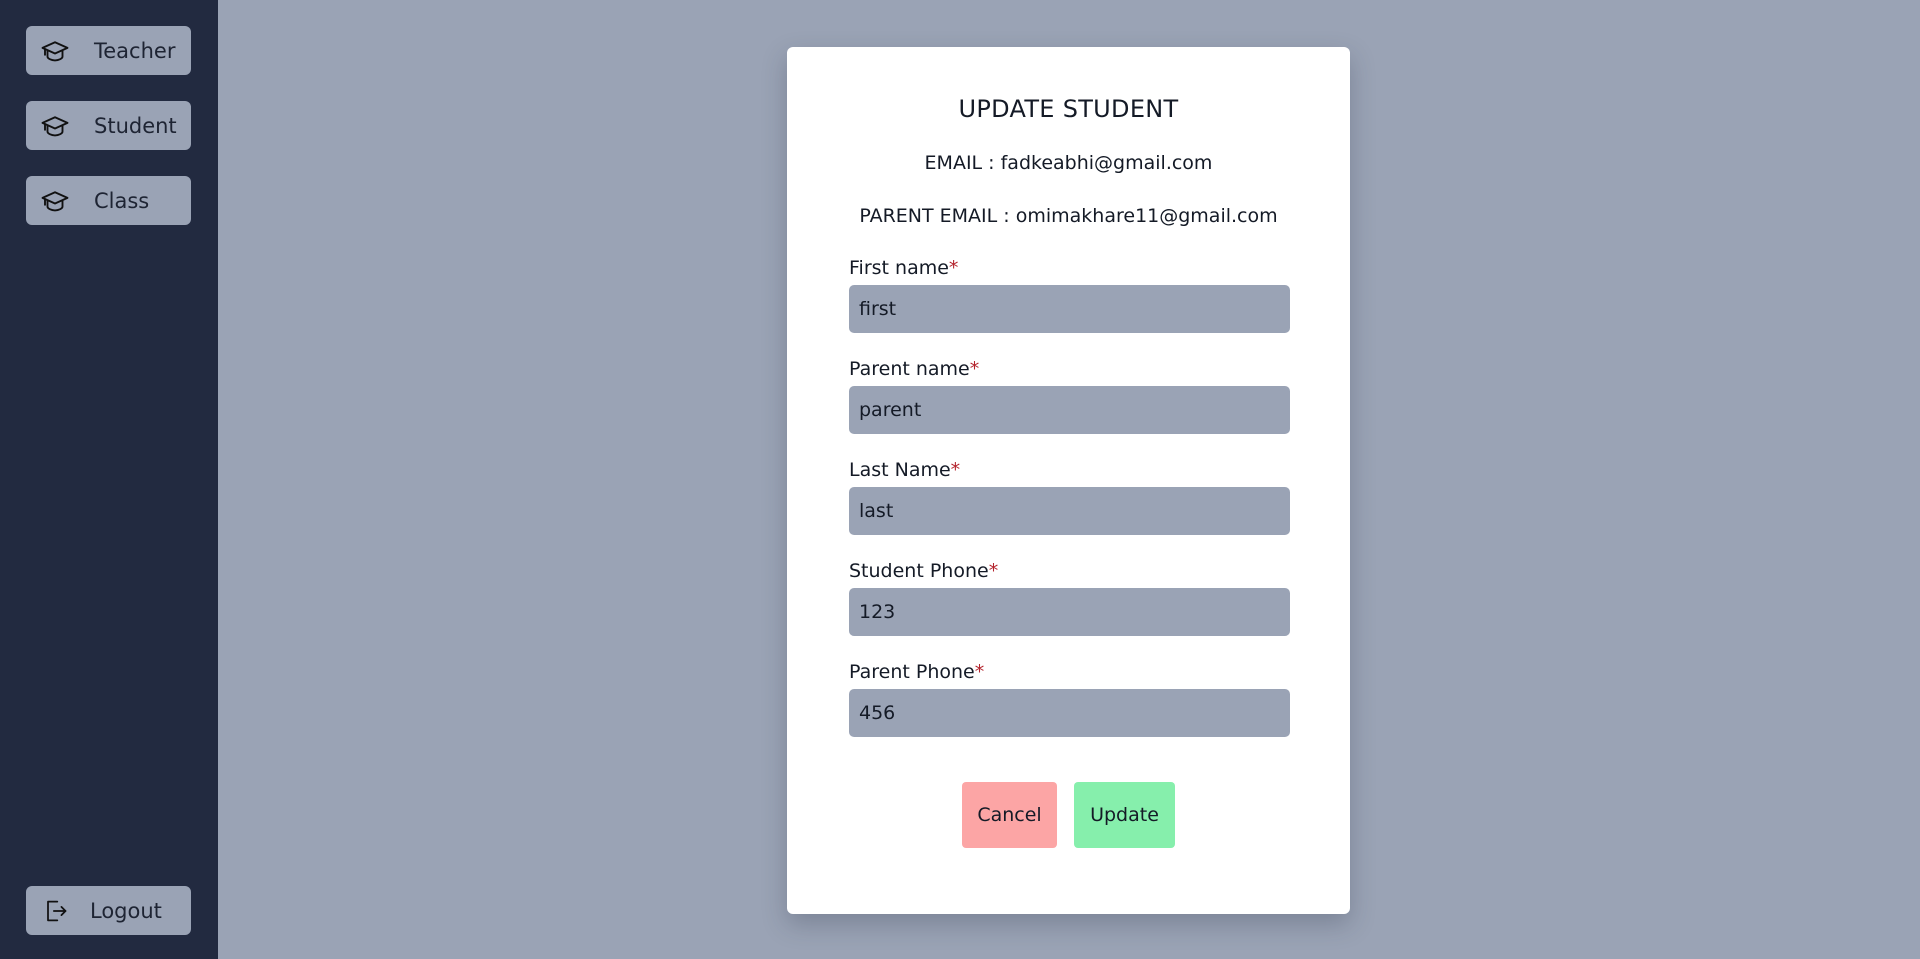  Describe the element at coordinates (135, 125) in the screenshot. I see `sidebar-item-label: Student` at that location.